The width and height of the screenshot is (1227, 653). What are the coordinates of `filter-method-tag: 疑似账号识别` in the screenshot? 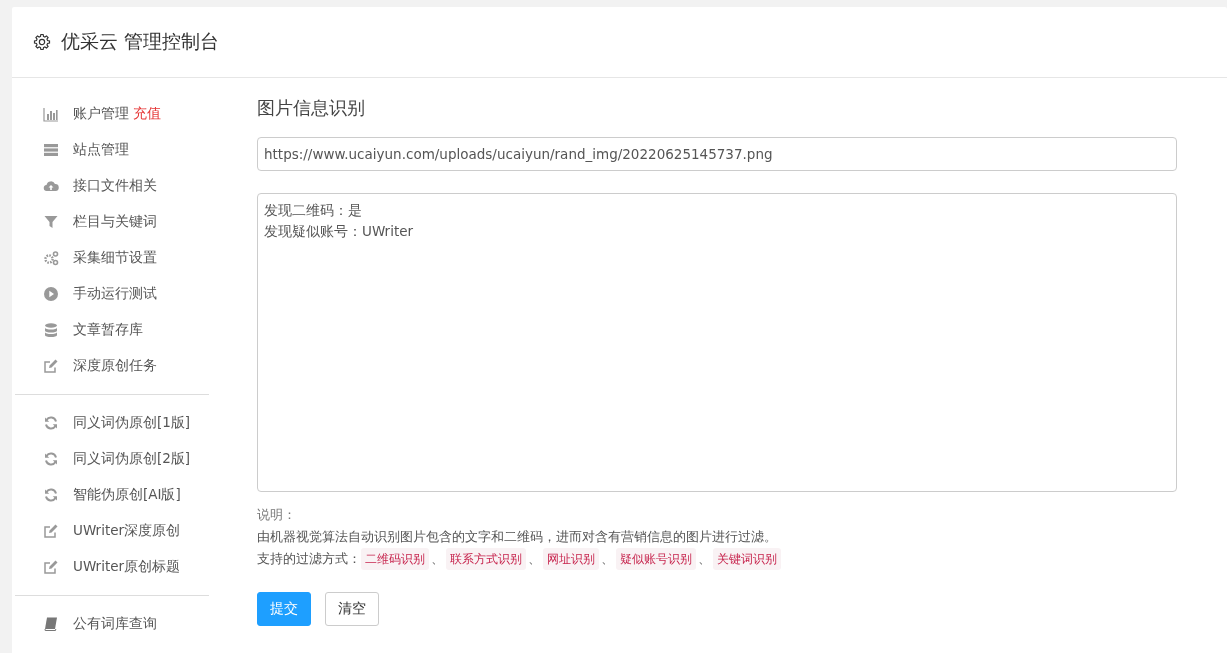 It's located at (656, 559).